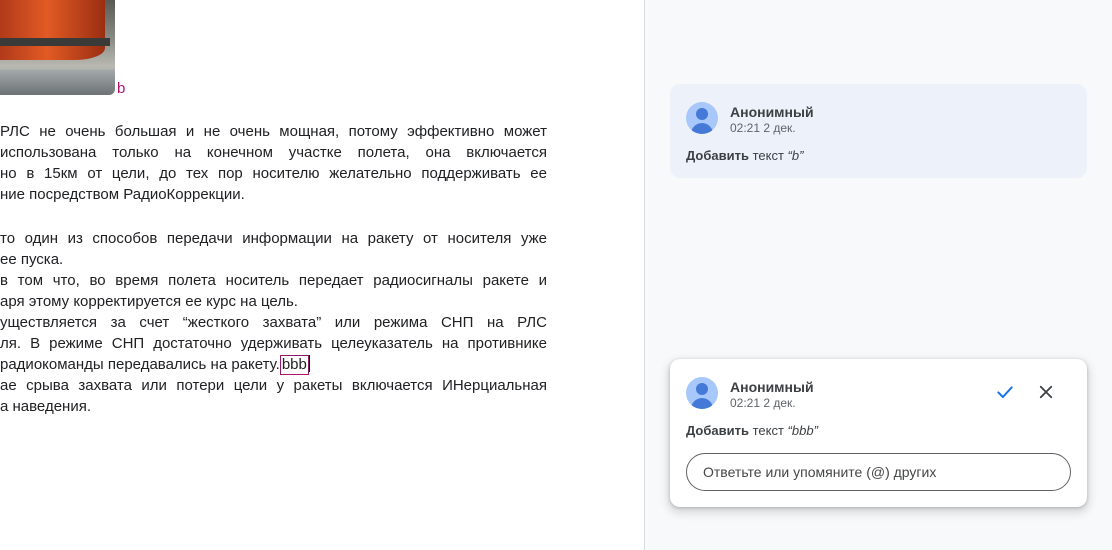 The image size is (1112, 550). I want to click on accept-suggestion-button, so click(1005, 392).